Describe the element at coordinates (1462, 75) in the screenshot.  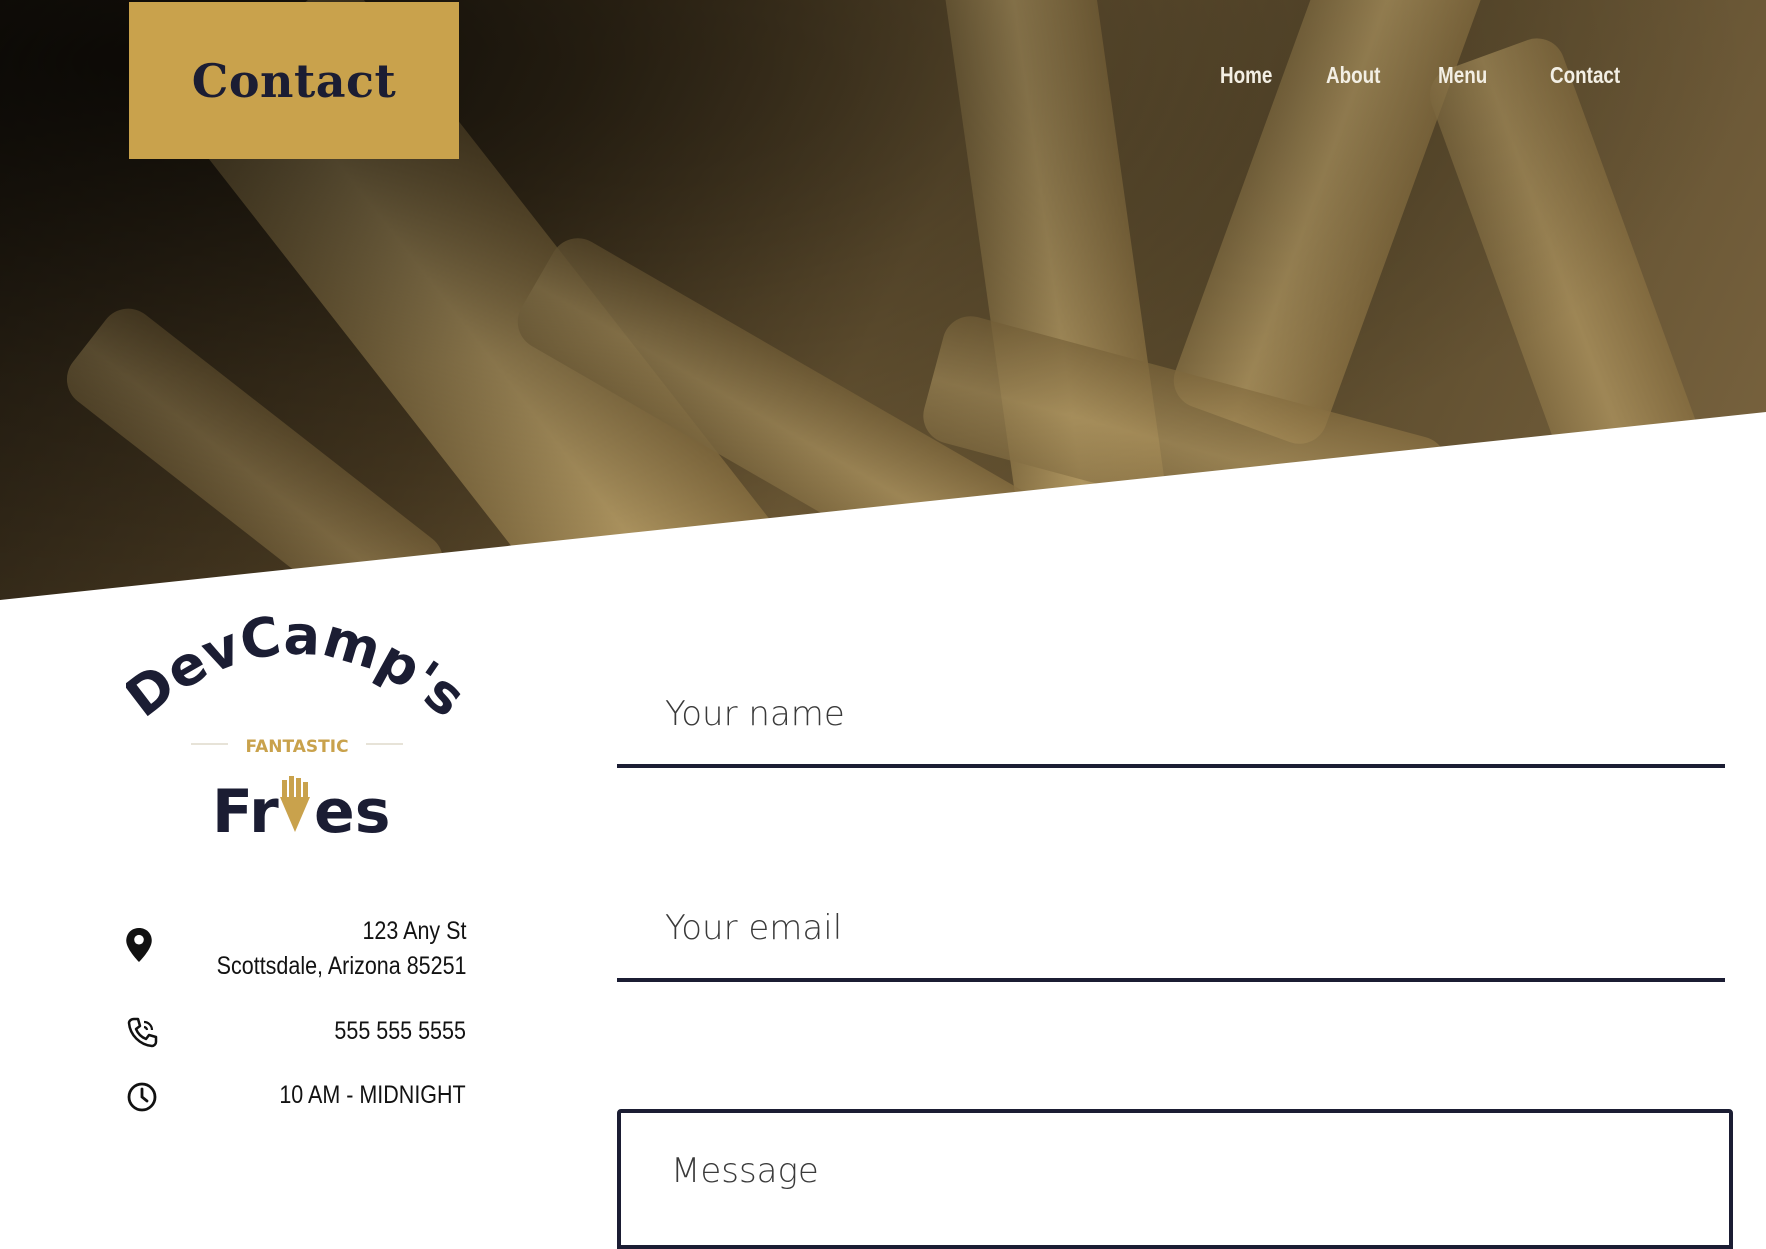
I see `nav-menu: Menu` at that location.